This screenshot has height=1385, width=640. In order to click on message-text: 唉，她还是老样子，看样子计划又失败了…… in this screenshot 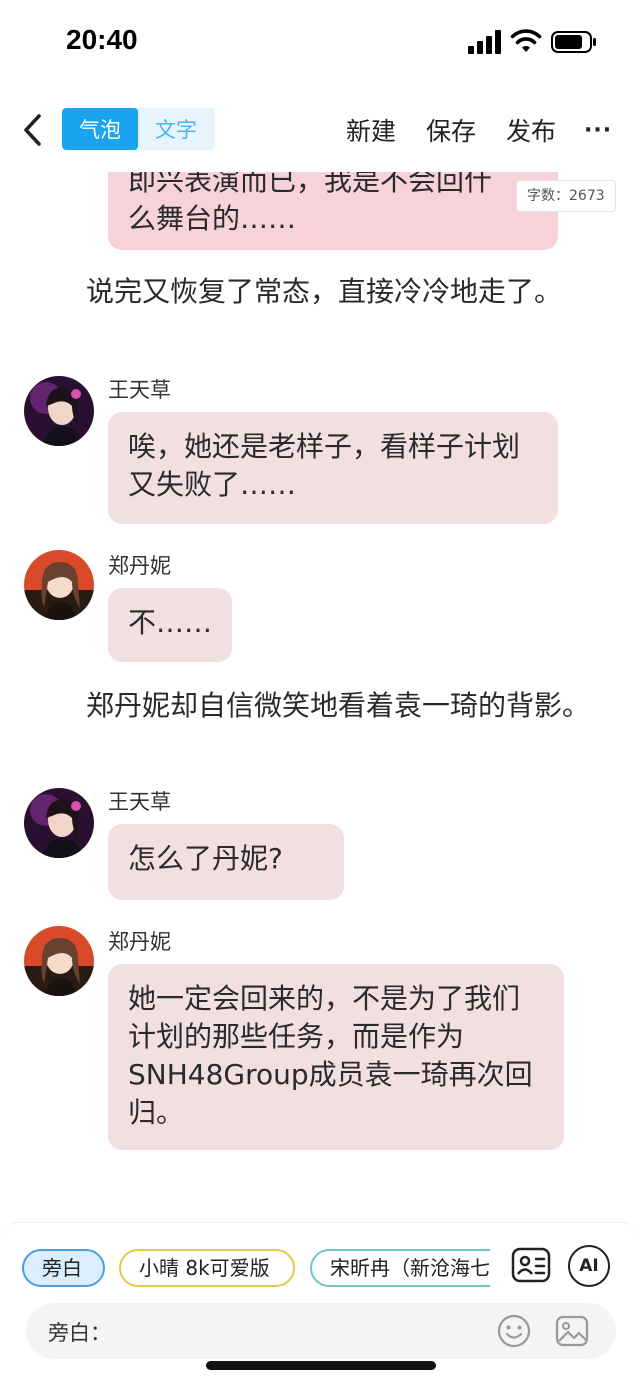, I will do `click(324, 465)`.